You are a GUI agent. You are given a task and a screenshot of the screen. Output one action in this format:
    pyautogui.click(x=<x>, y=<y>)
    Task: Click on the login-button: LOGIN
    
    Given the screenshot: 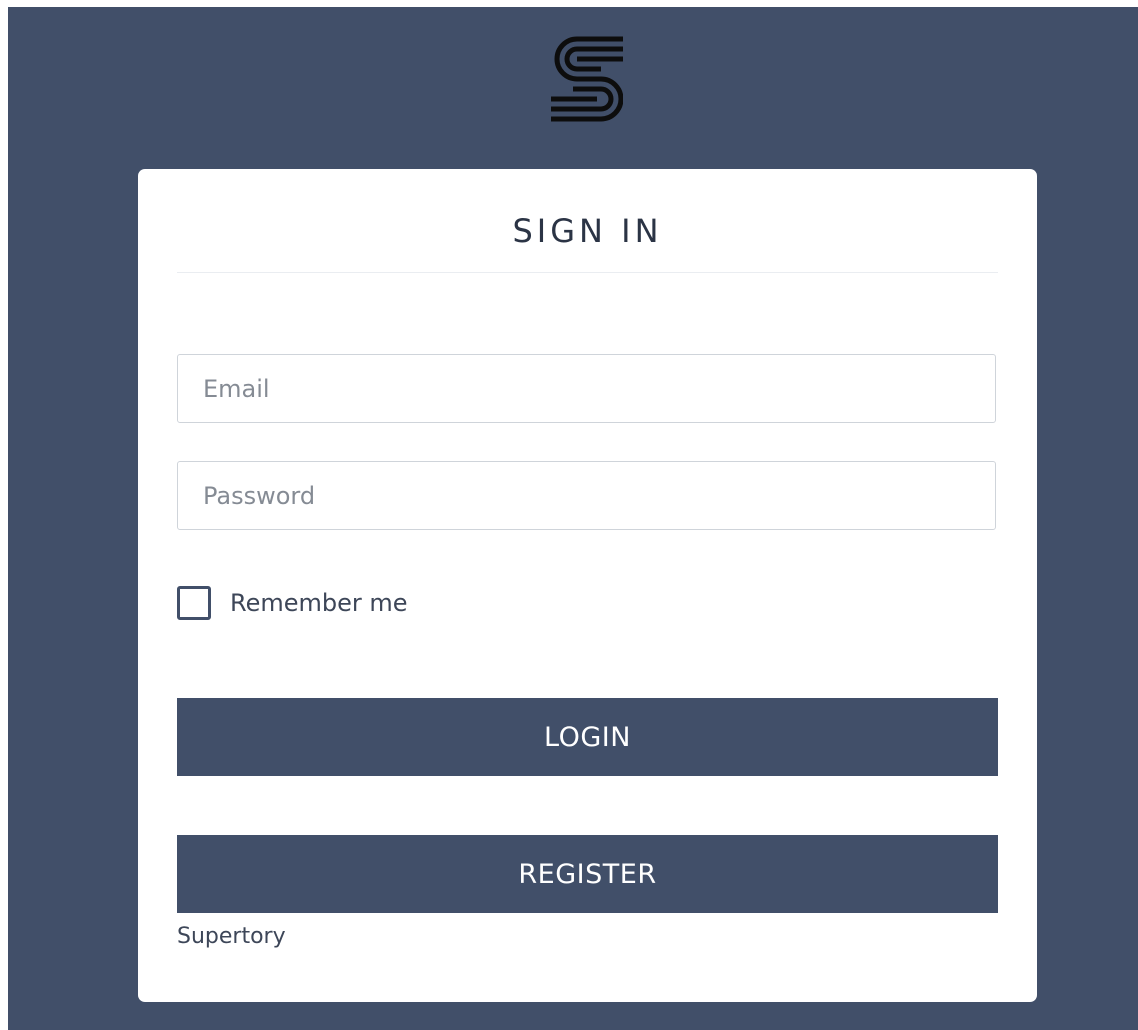 What is the action you would take?
    pyautogui.click(x=587, y=737)
    